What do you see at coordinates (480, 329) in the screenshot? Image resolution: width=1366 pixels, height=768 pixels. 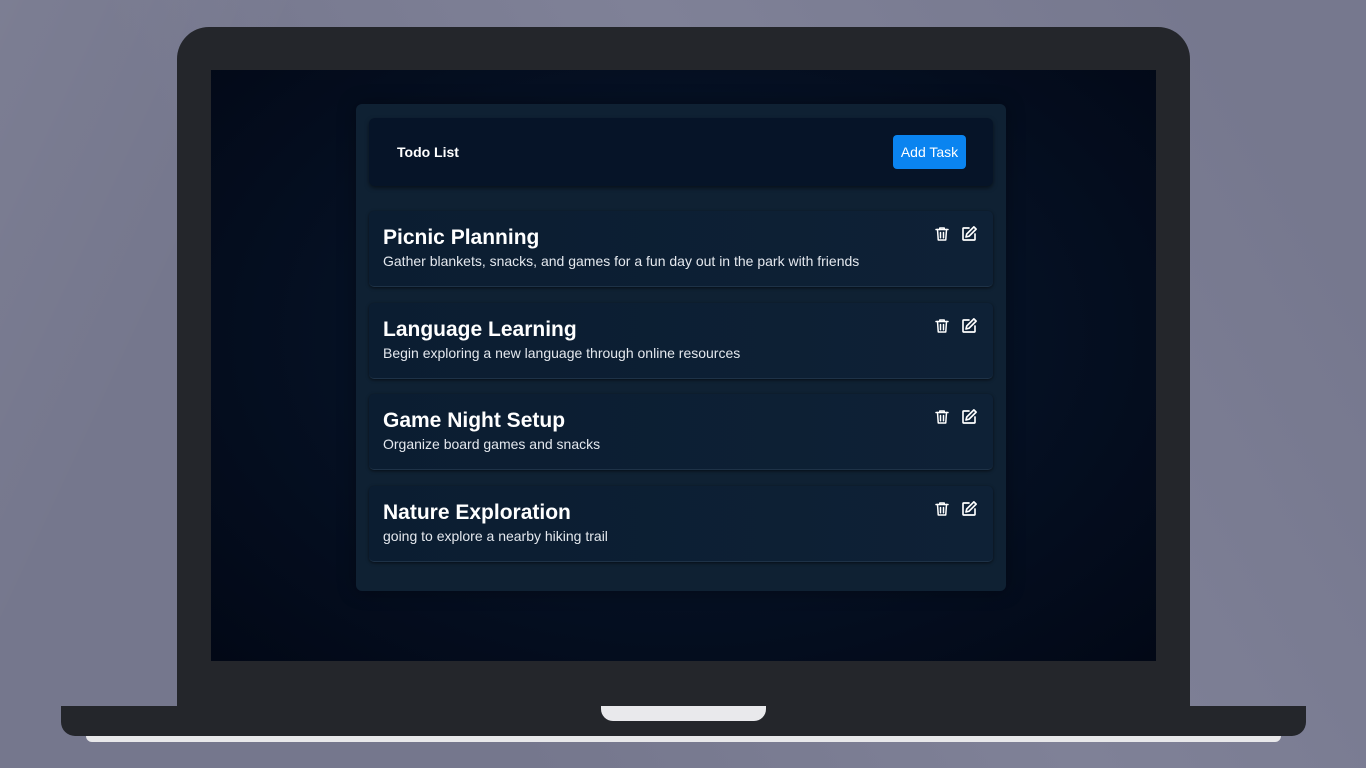 I see `task-title: Language Learning` at bounding box center [480, 329].